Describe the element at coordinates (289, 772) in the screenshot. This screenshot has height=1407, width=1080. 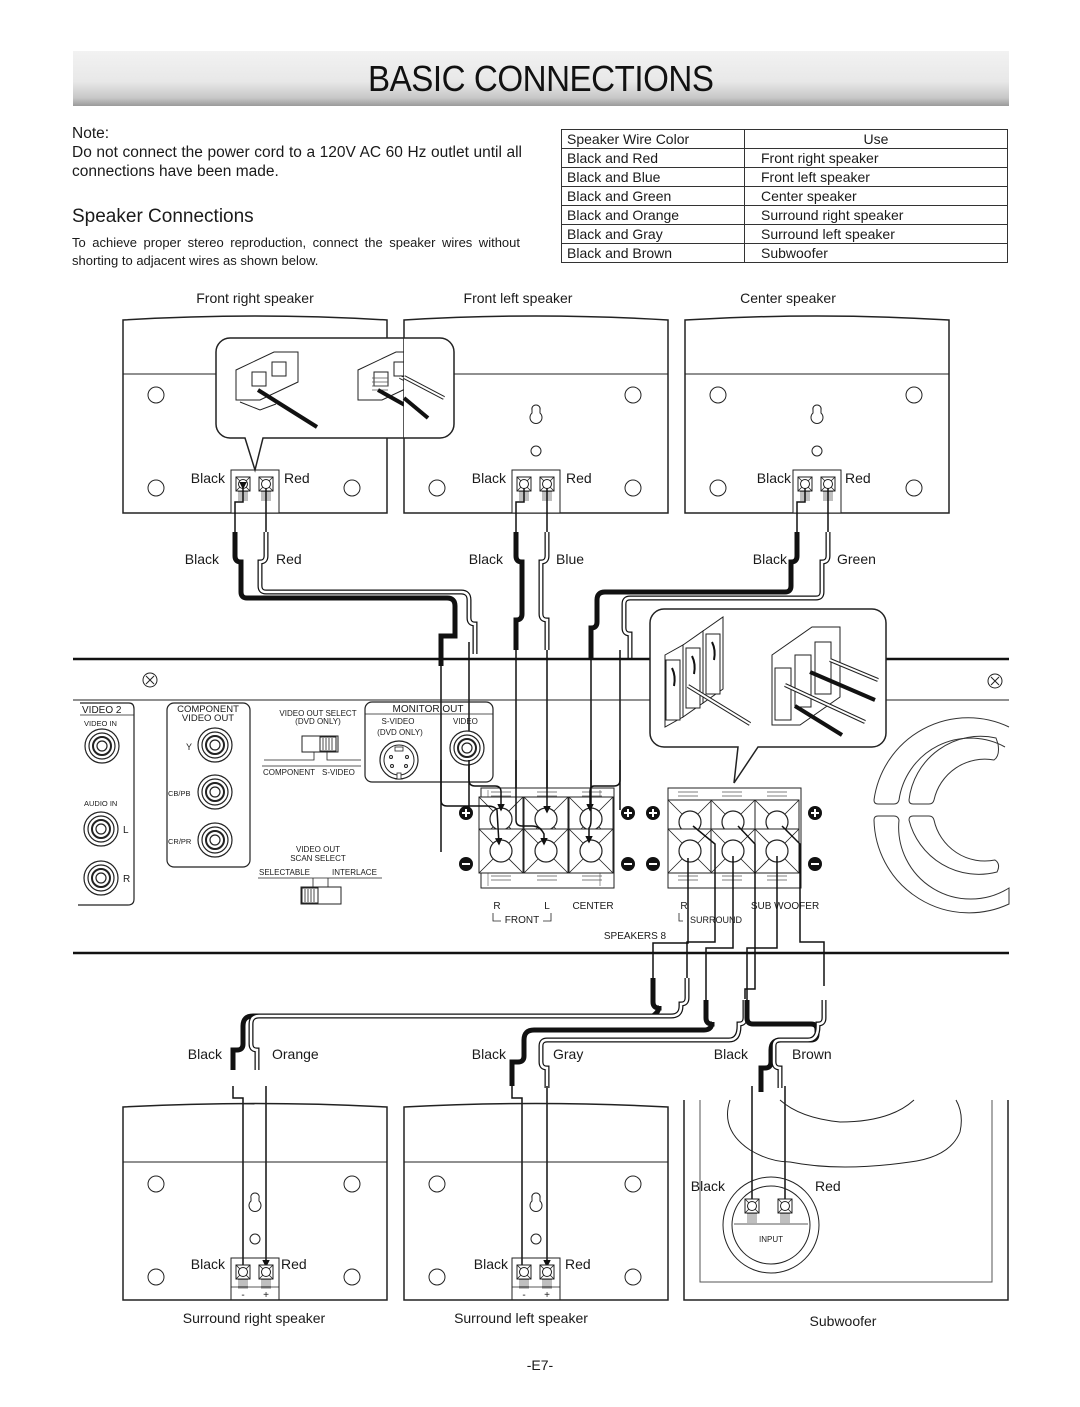
I see `component-option-label: COMPONENT` at that location.